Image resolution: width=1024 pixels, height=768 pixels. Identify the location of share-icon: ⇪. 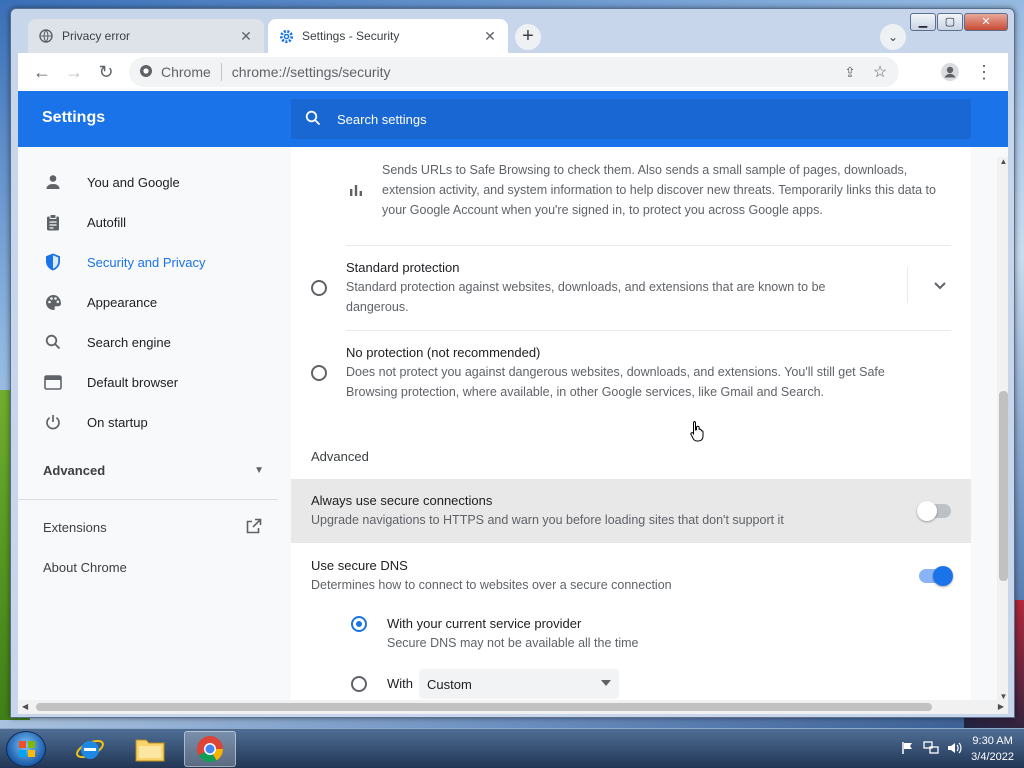
(850, 72).